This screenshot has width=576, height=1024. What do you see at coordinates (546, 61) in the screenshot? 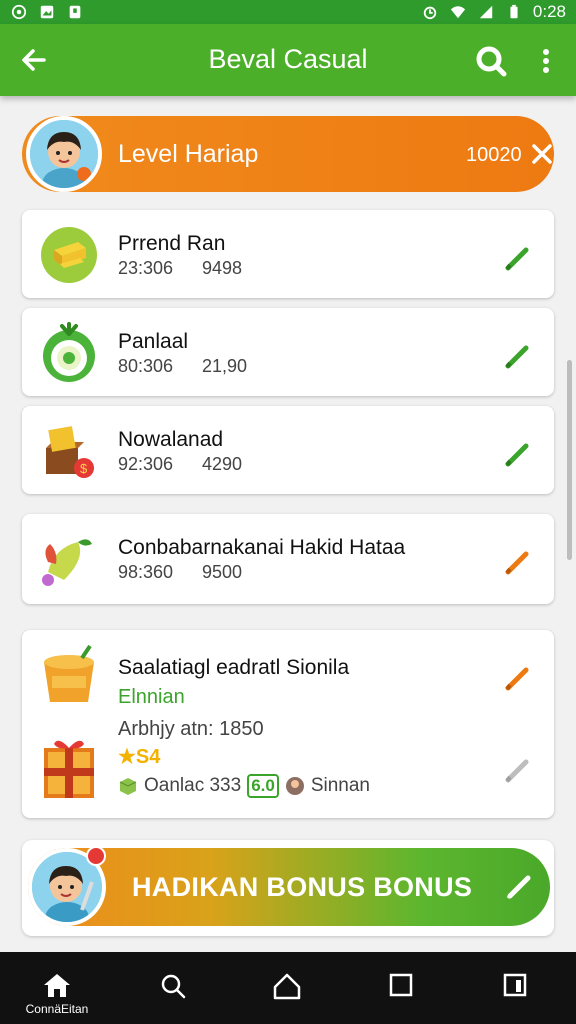
I see `more-vert-icon` at bounding box center [546, 61].